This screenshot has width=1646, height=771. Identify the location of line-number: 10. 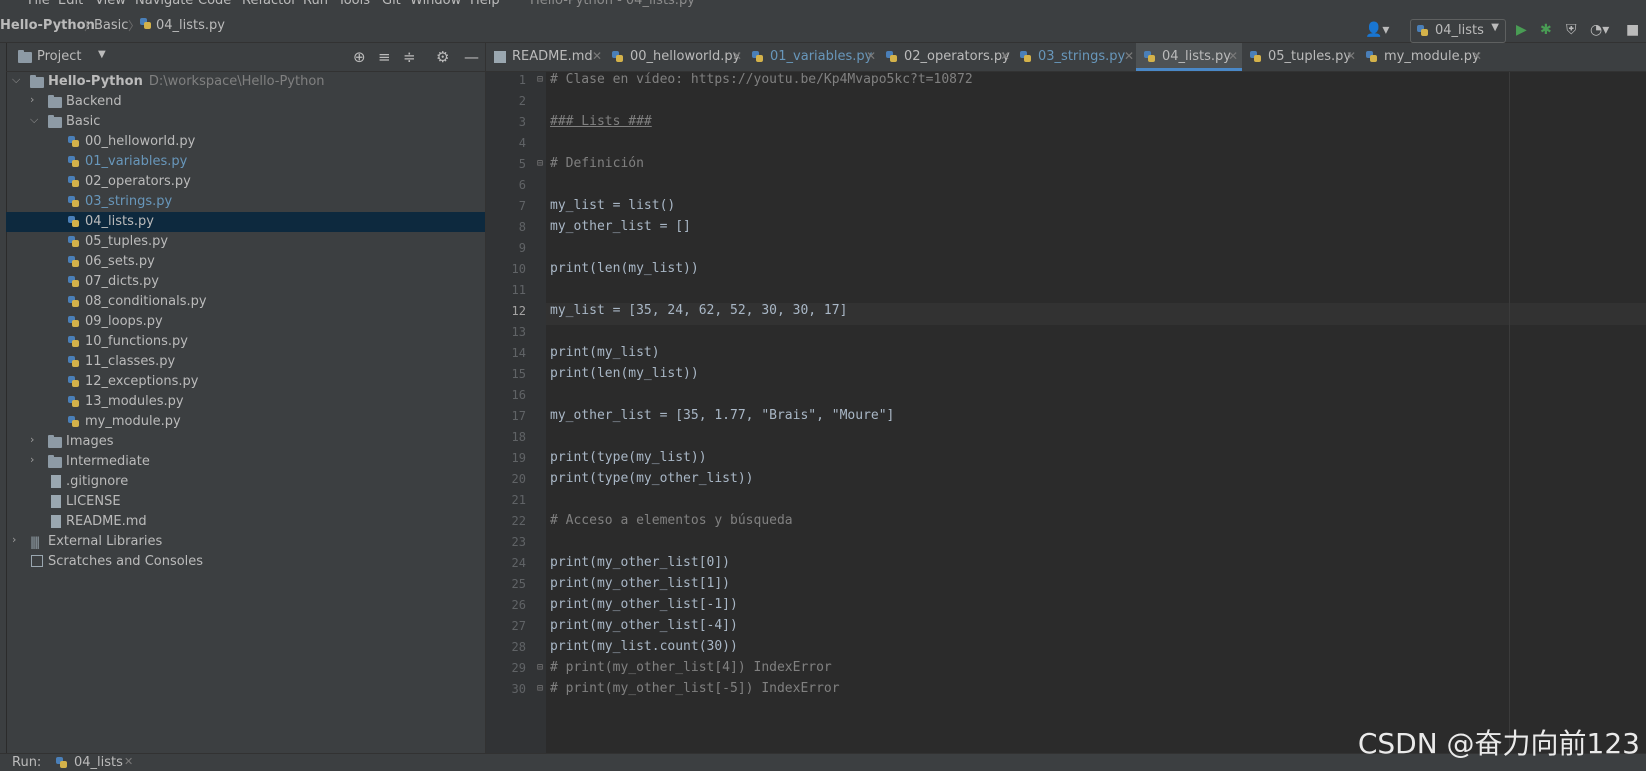
(518, 269).